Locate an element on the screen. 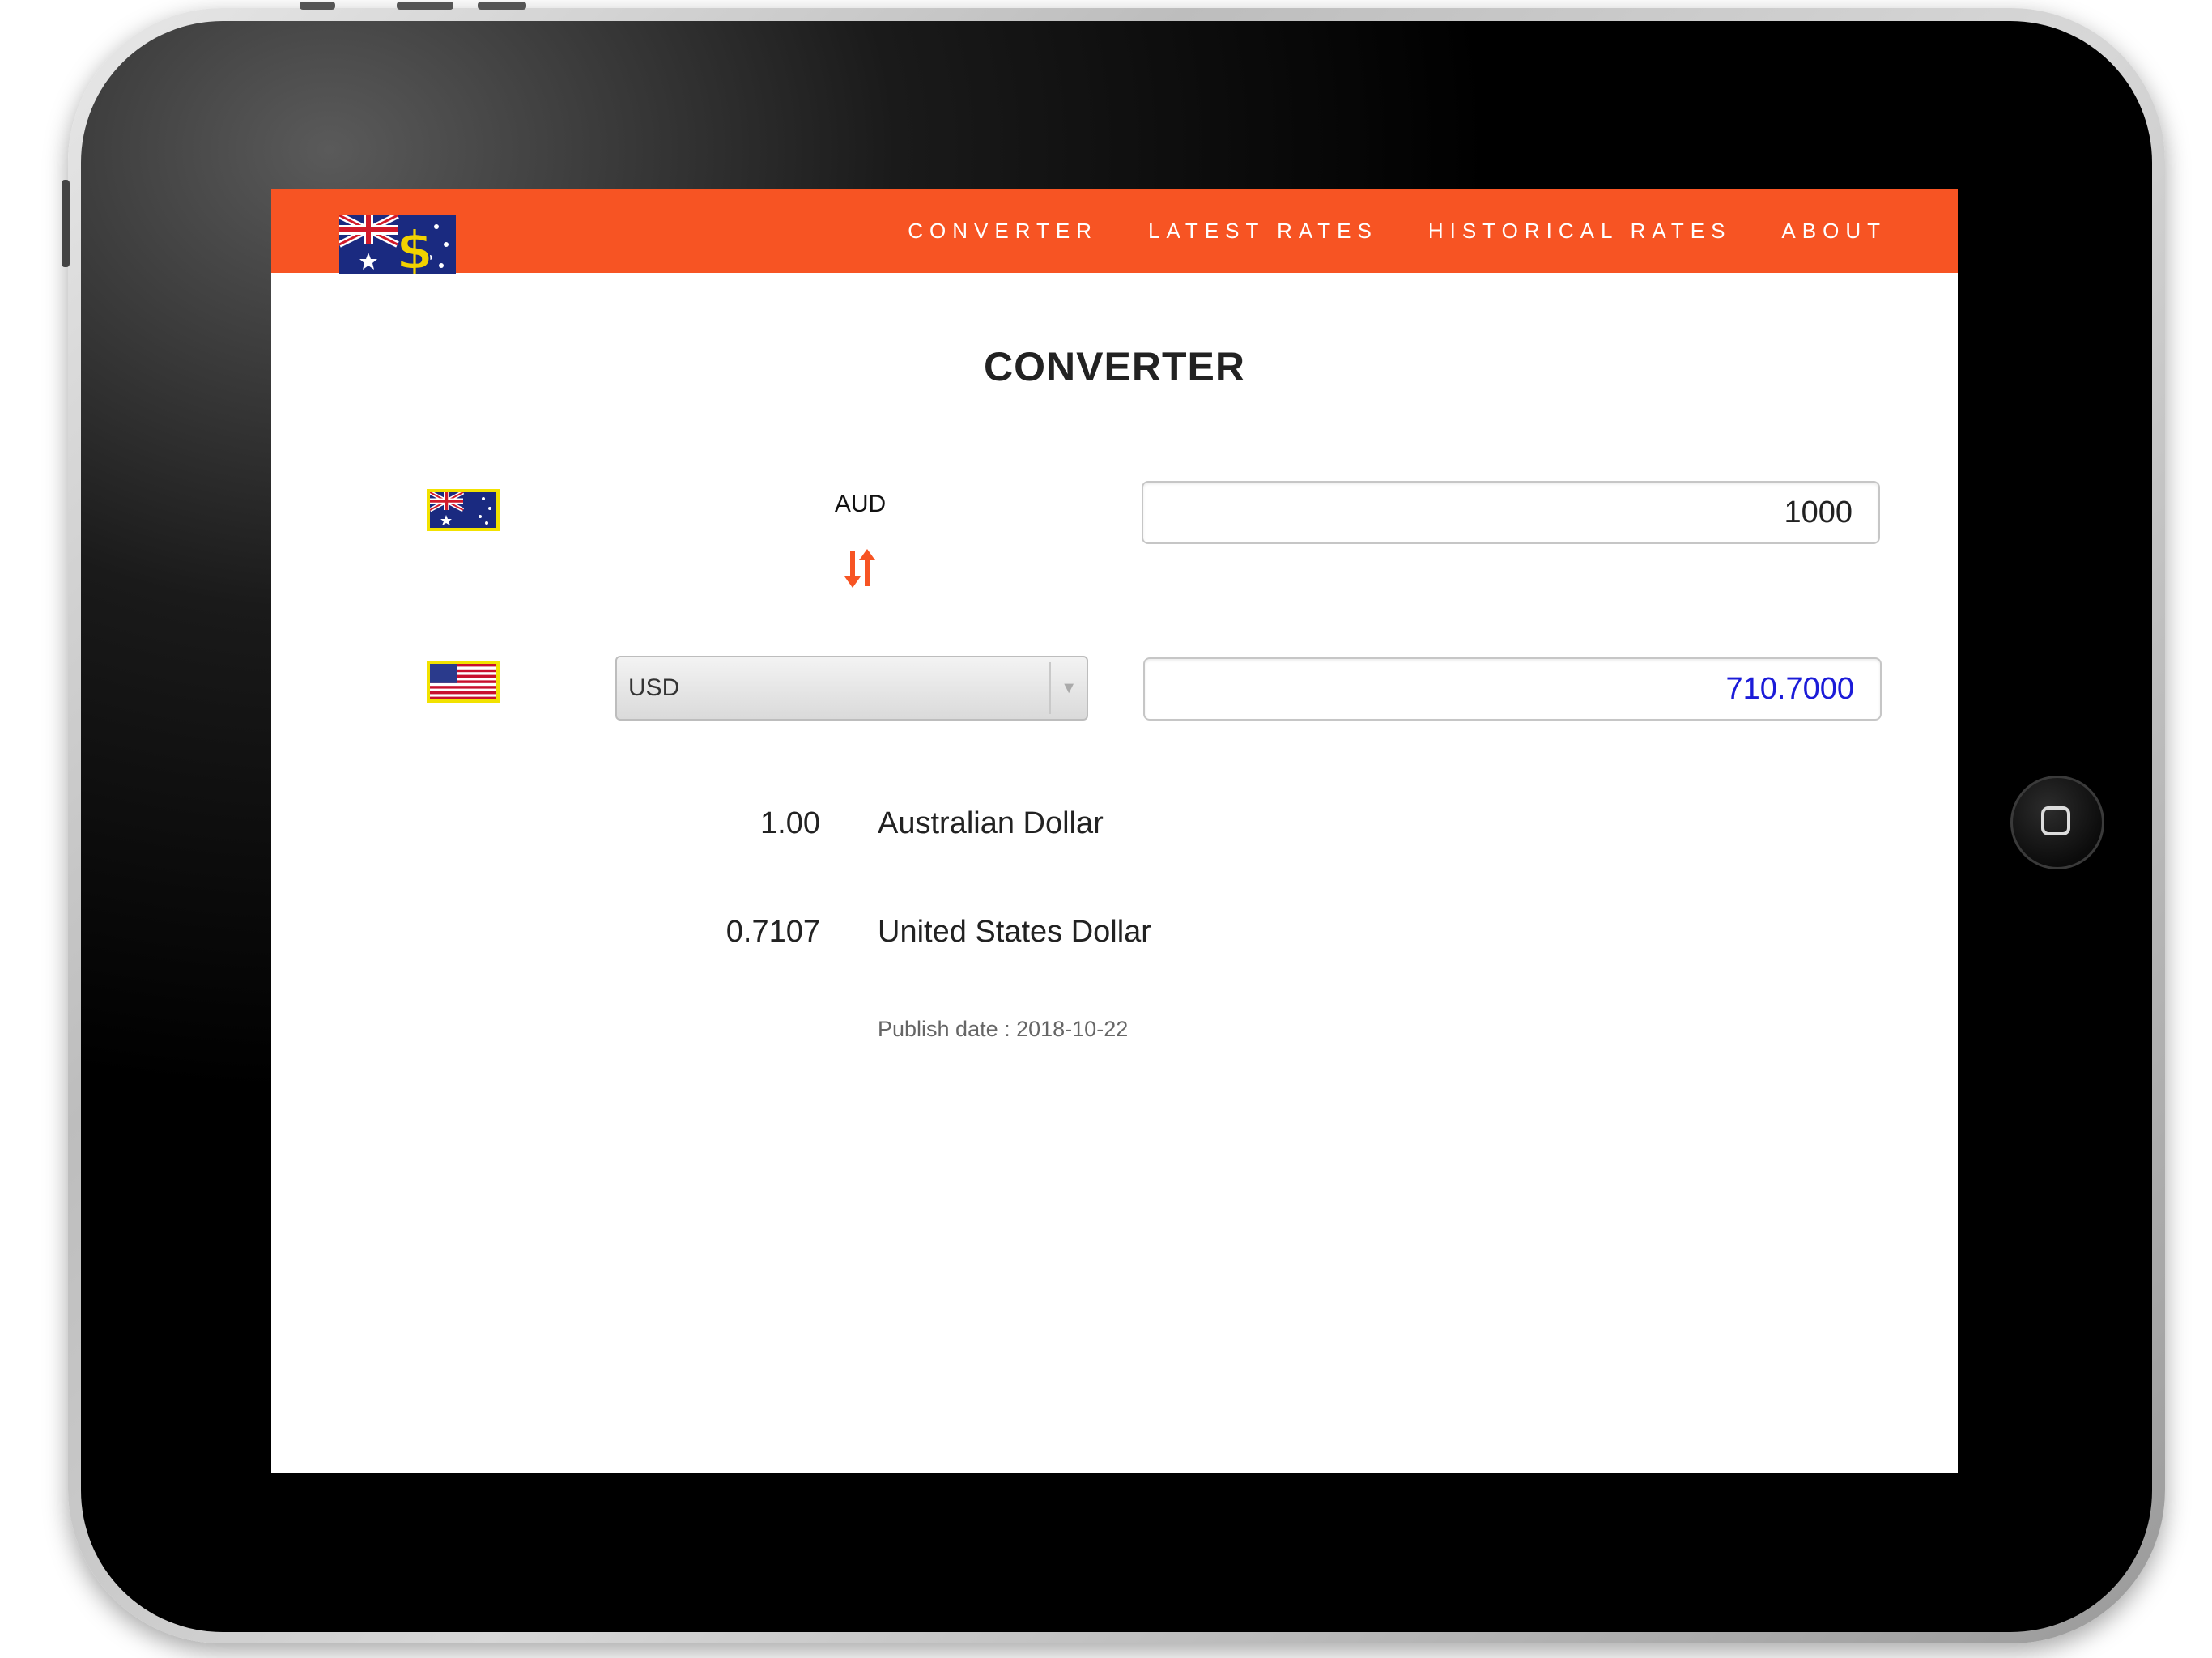 This screenshot has width=2212, height=1658. nav-converter: CONVERTER is located at coordinates (1003, 231).